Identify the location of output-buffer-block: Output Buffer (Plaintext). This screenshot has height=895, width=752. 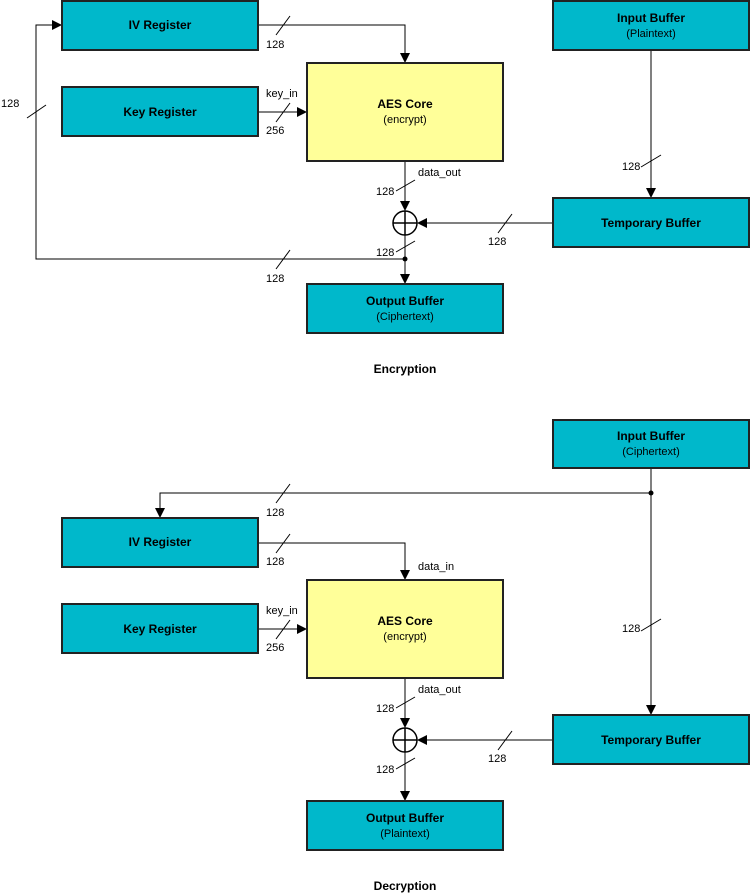
(405, 825).